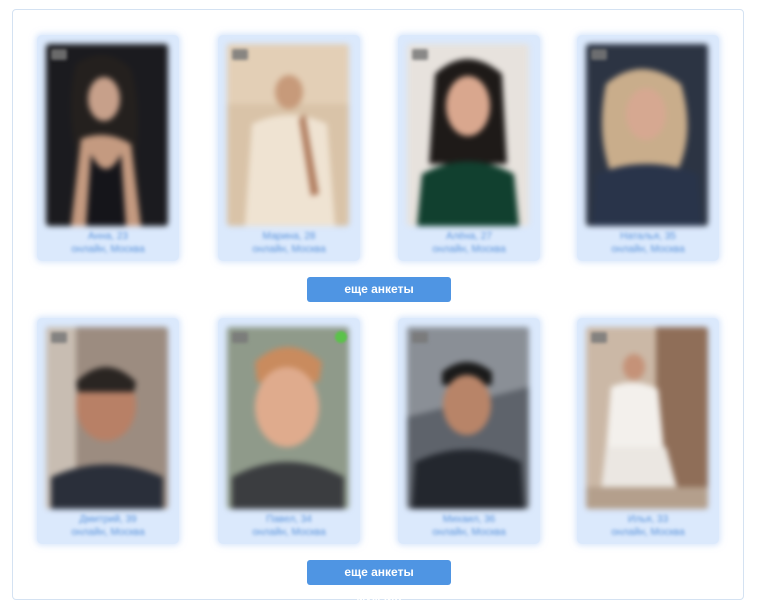  Describe the element at coordinates (469, 519) in the screenshot. I see `profile-name: Михаил, 36` at that location.